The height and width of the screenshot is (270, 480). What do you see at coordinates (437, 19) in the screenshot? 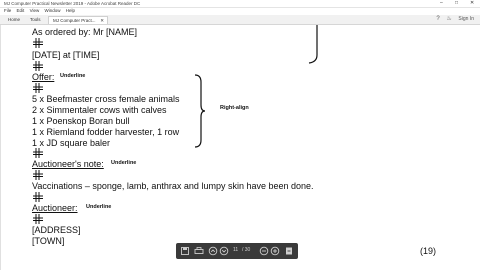
I see `help-icon: ?` at bounding box center [437, 19].